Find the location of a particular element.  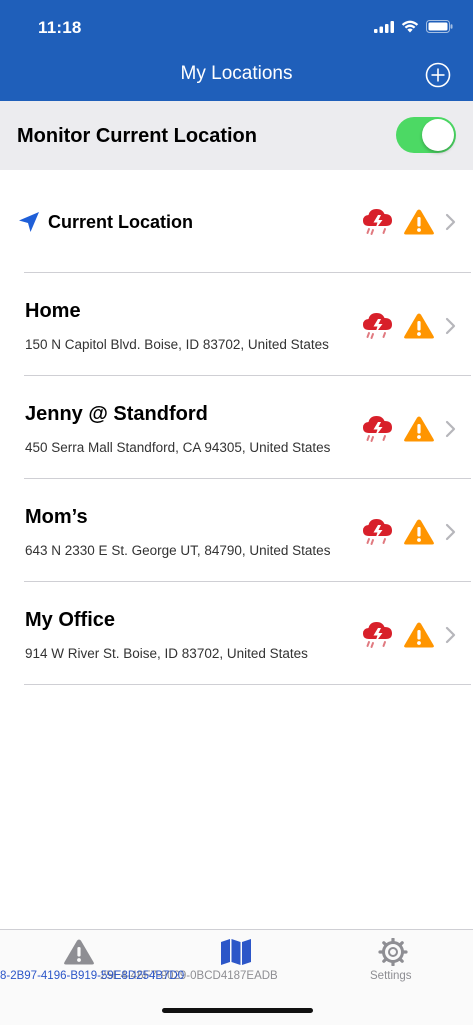

warning-tab-icon is located at coordinates (79, 952).